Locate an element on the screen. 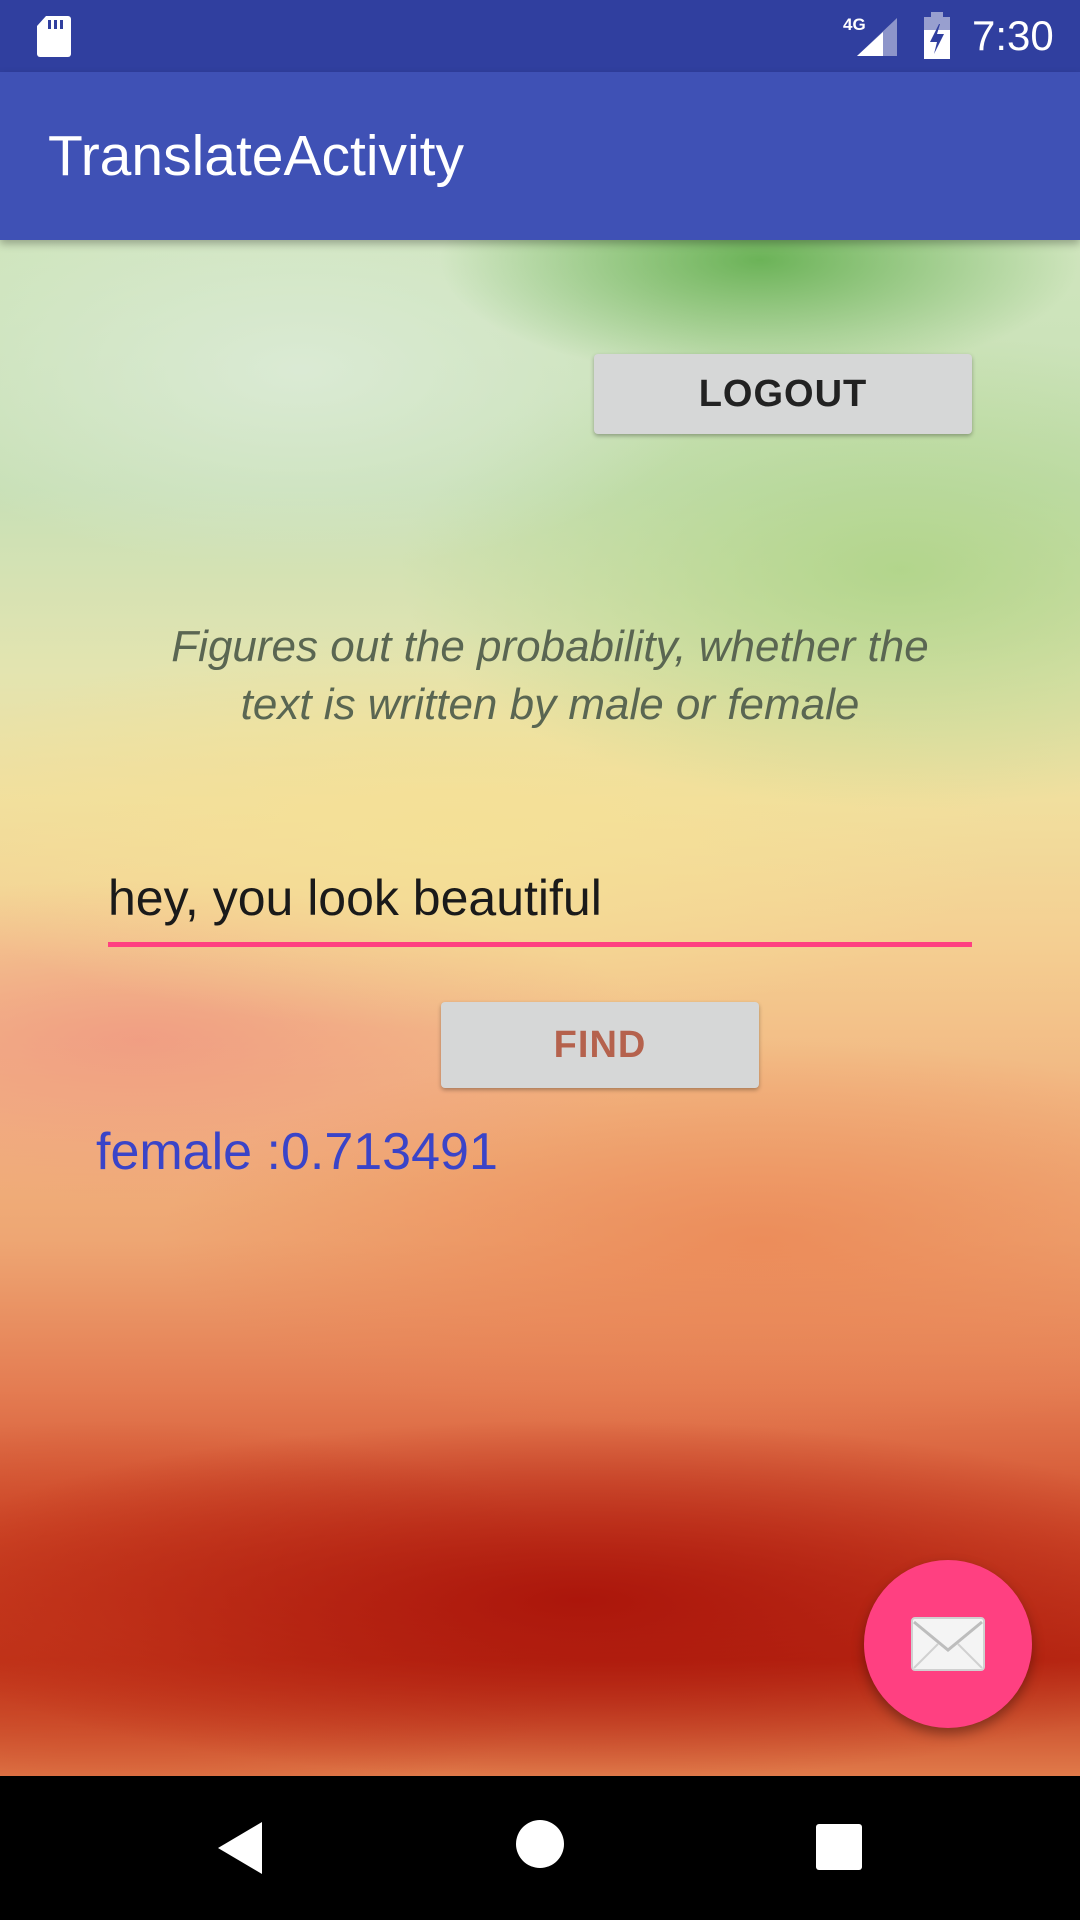 The image size is (1080, 1920). mail-icon is located at coordinates (948, 1644).